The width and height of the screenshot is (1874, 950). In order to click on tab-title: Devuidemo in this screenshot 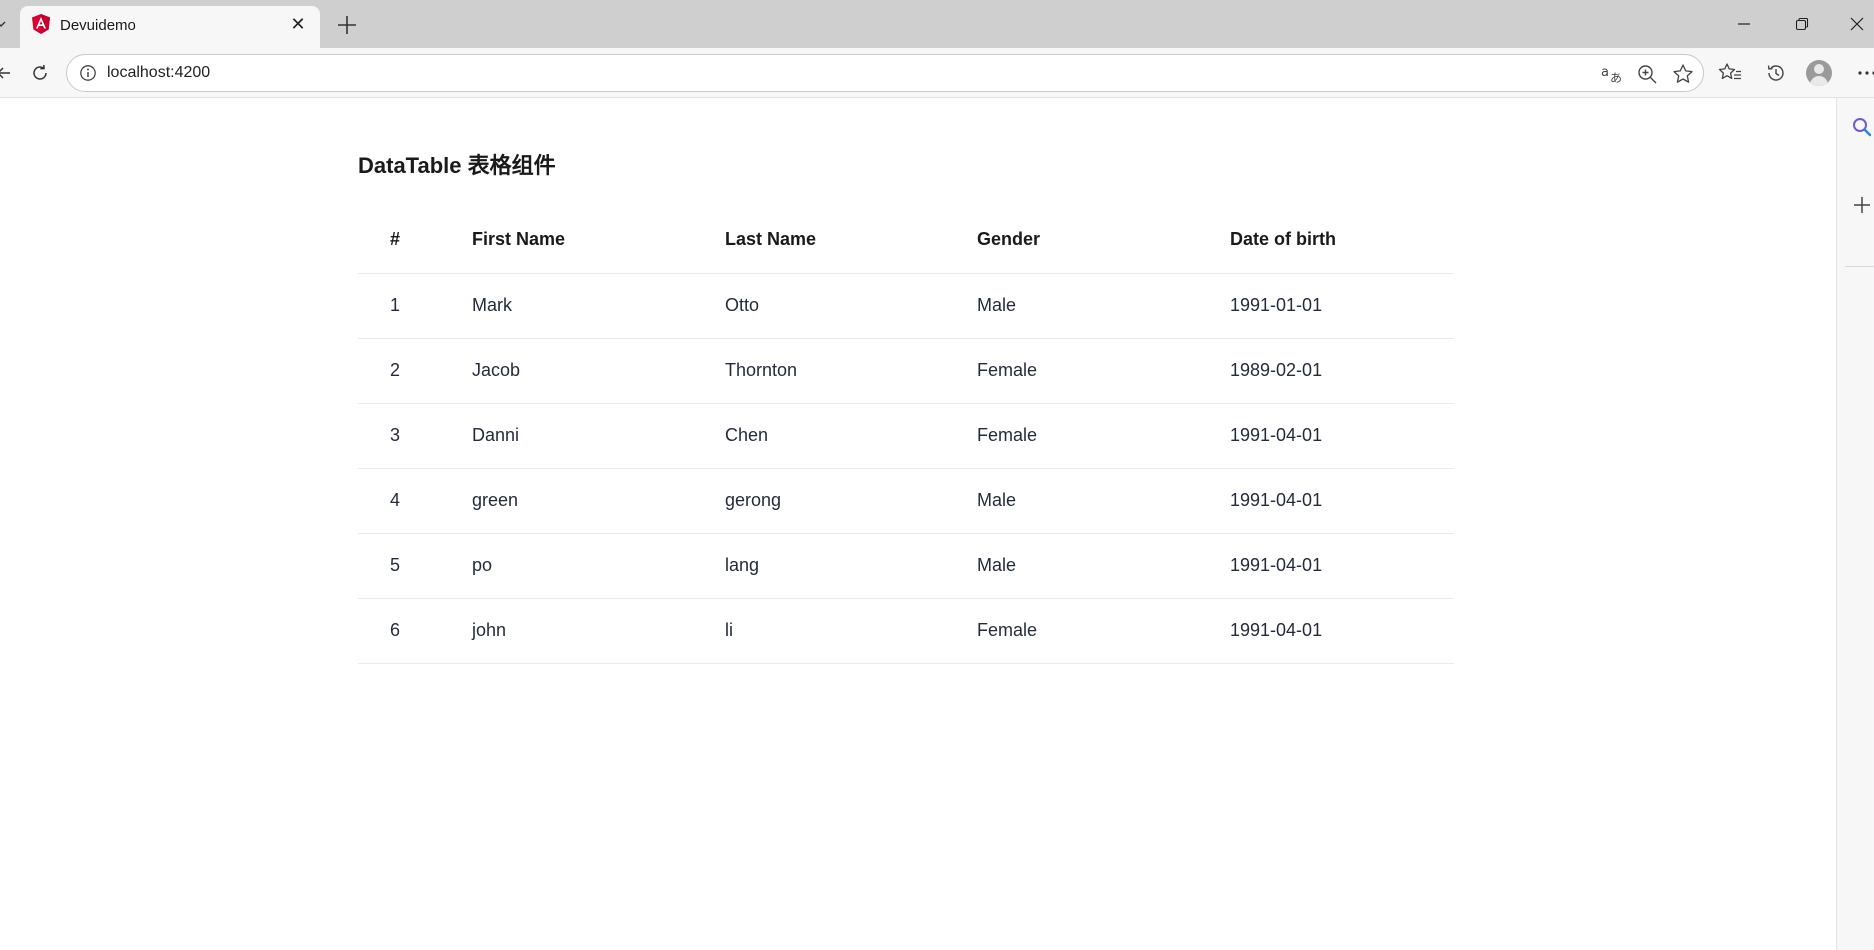, I will do `click(98, 25)`.